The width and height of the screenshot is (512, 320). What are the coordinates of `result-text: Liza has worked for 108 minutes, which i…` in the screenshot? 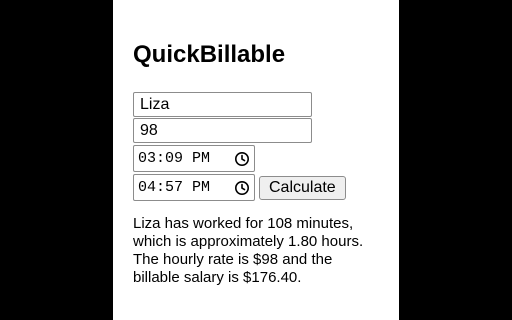 It's located at (248, 250).